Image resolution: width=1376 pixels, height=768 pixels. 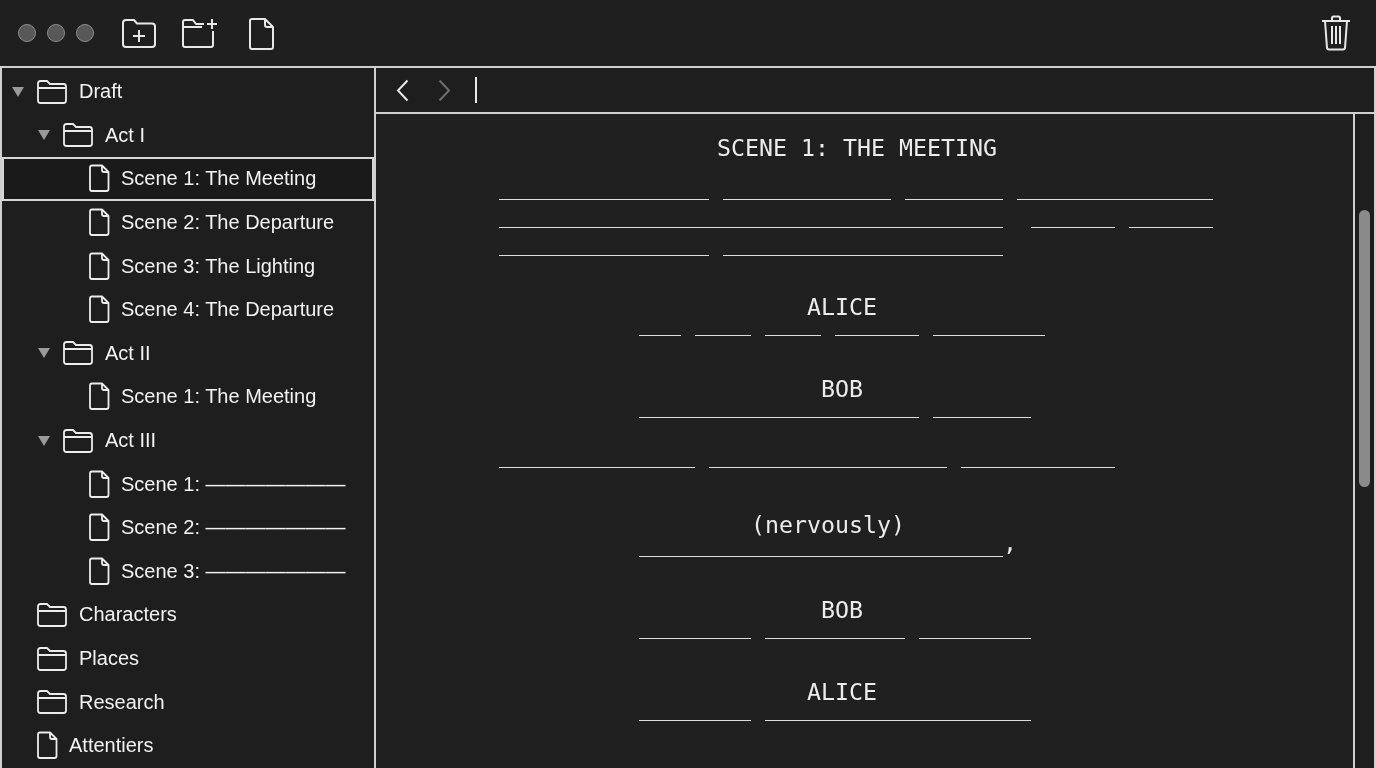 What do you see at coordinates (188, 527) in the screenshot?
I see `tree-item: Scene 2: ———————` at bounding box center [188, 527].